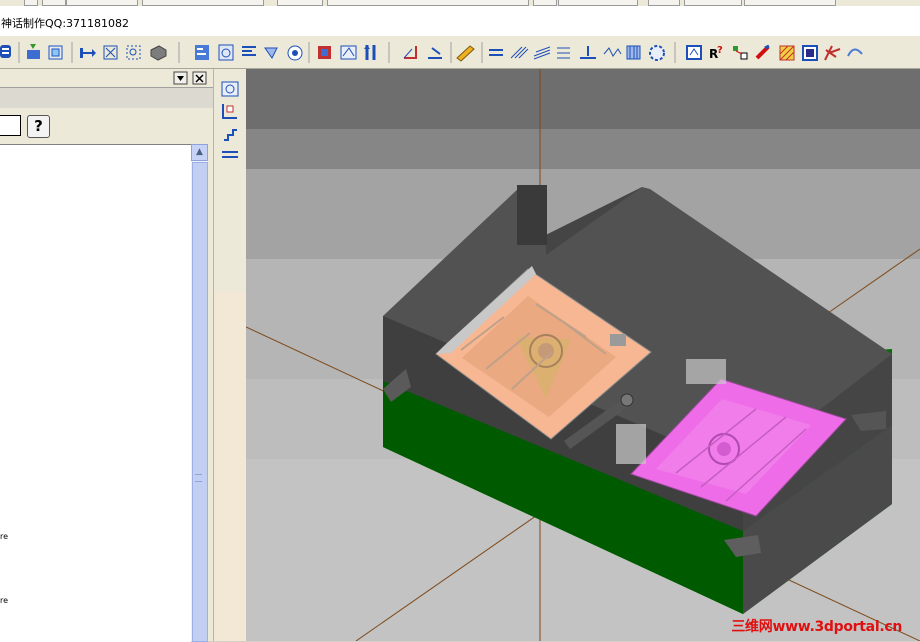 The image size is (920, 642). Describe the element at coordinates (200, 402) in the screenshot. I see `scroll-thumb` at that location.